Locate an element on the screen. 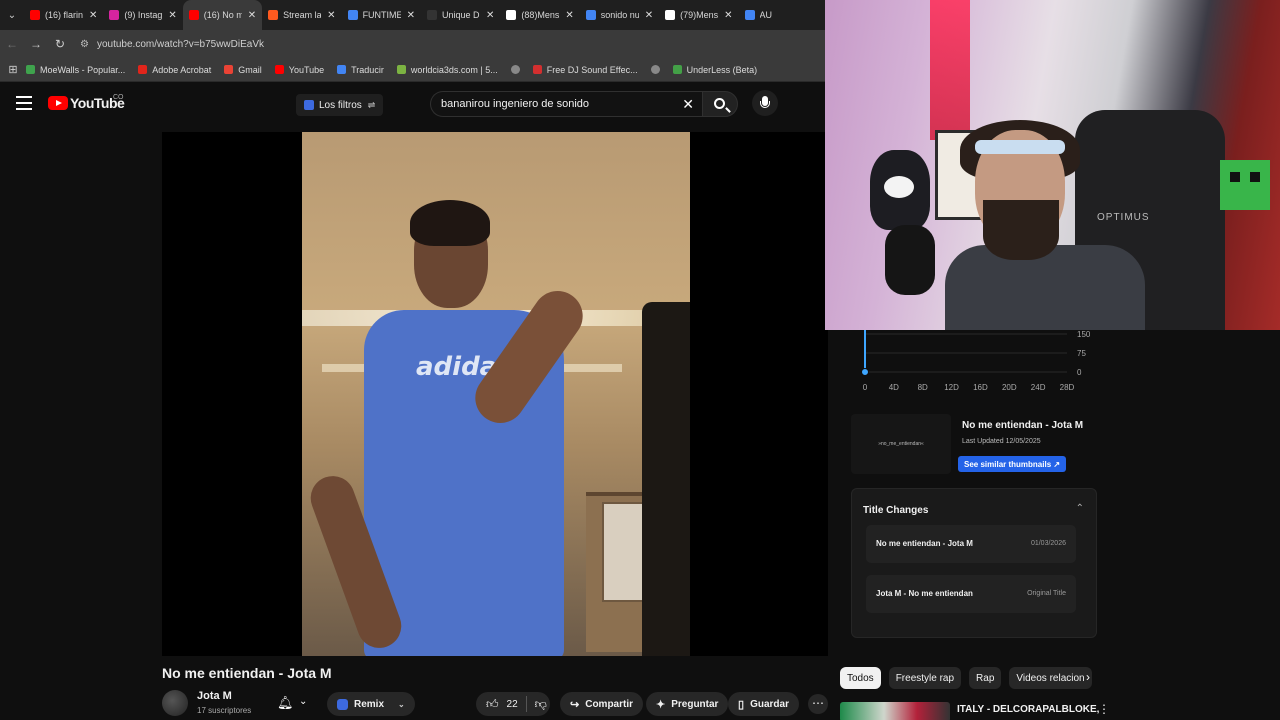 Image resolution: width=1280 pixels, height=720 pixels. more-options-icon: ⋮ is located at coordinates (1104, 709).